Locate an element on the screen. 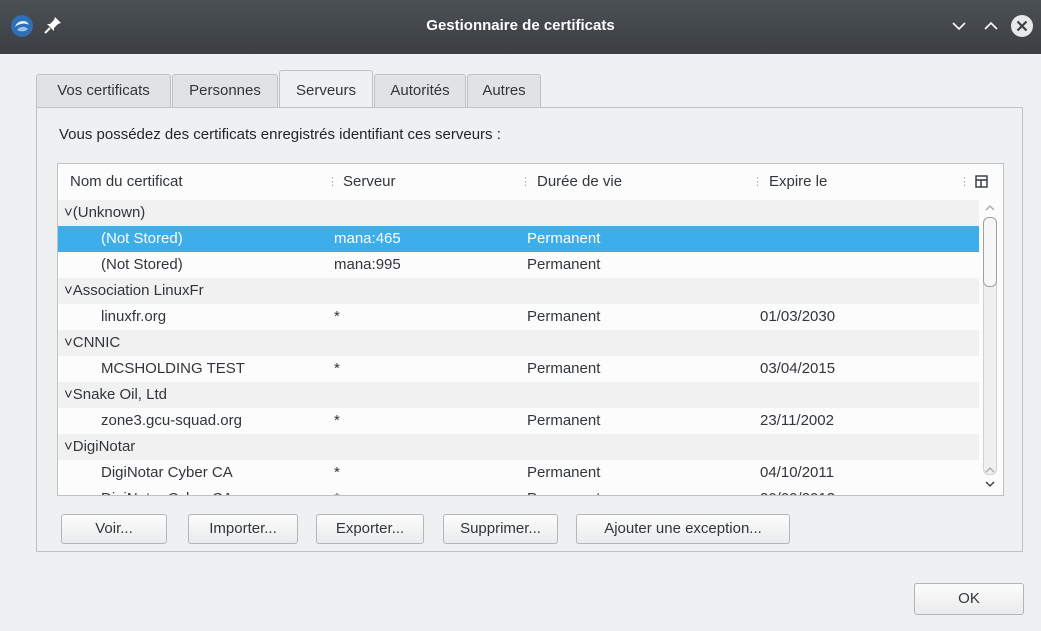 The width and height of the screenshot is (1041, 631). window-title: Gestionnaire de certificats is located at coordinates (520, 25).